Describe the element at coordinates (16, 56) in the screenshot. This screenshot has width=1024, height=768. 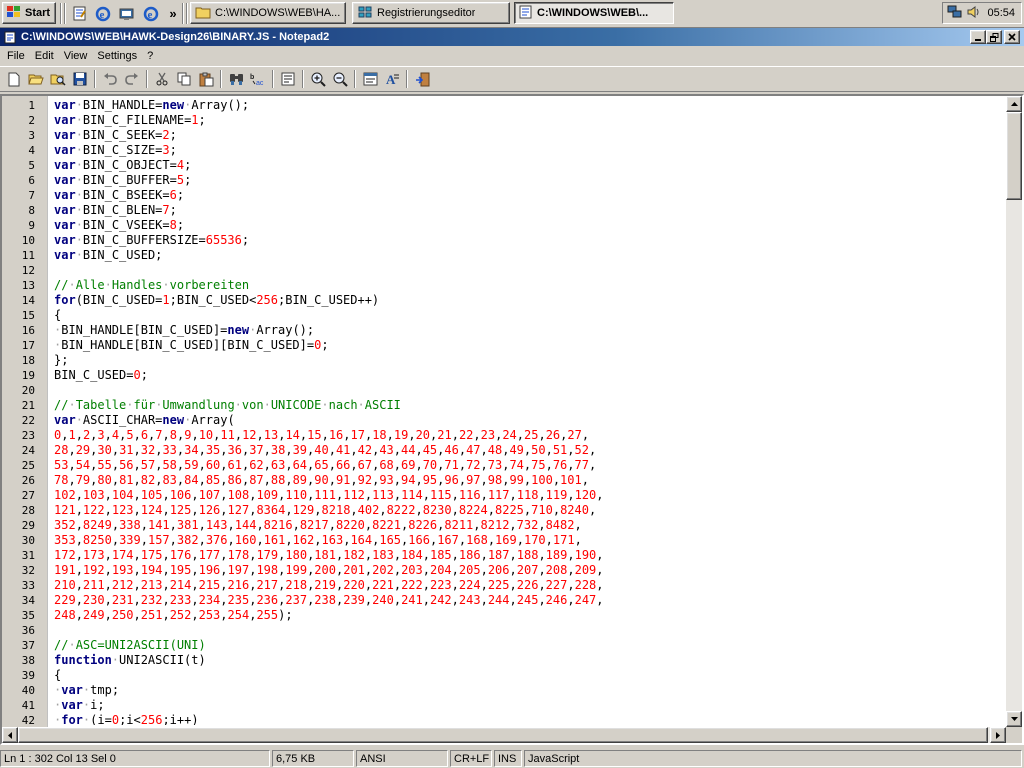
I see `menu-file: File` at that location.